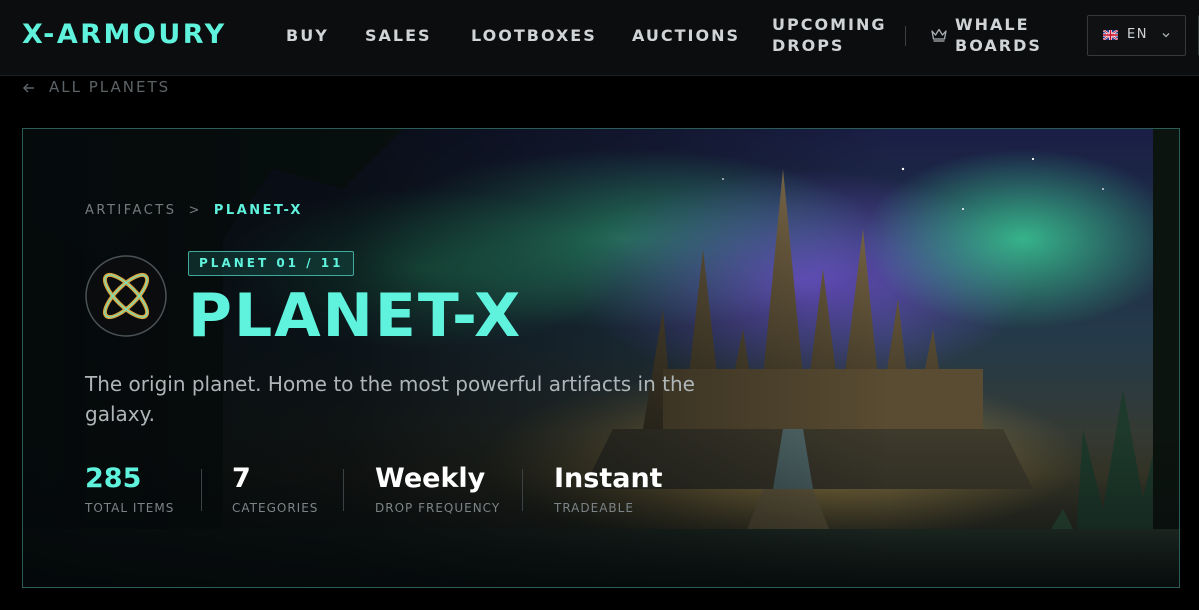 Image resolution: width=1199 pixels, height=610 pixels. I want to click on page-title: PLANET-X, so click(355, 316).